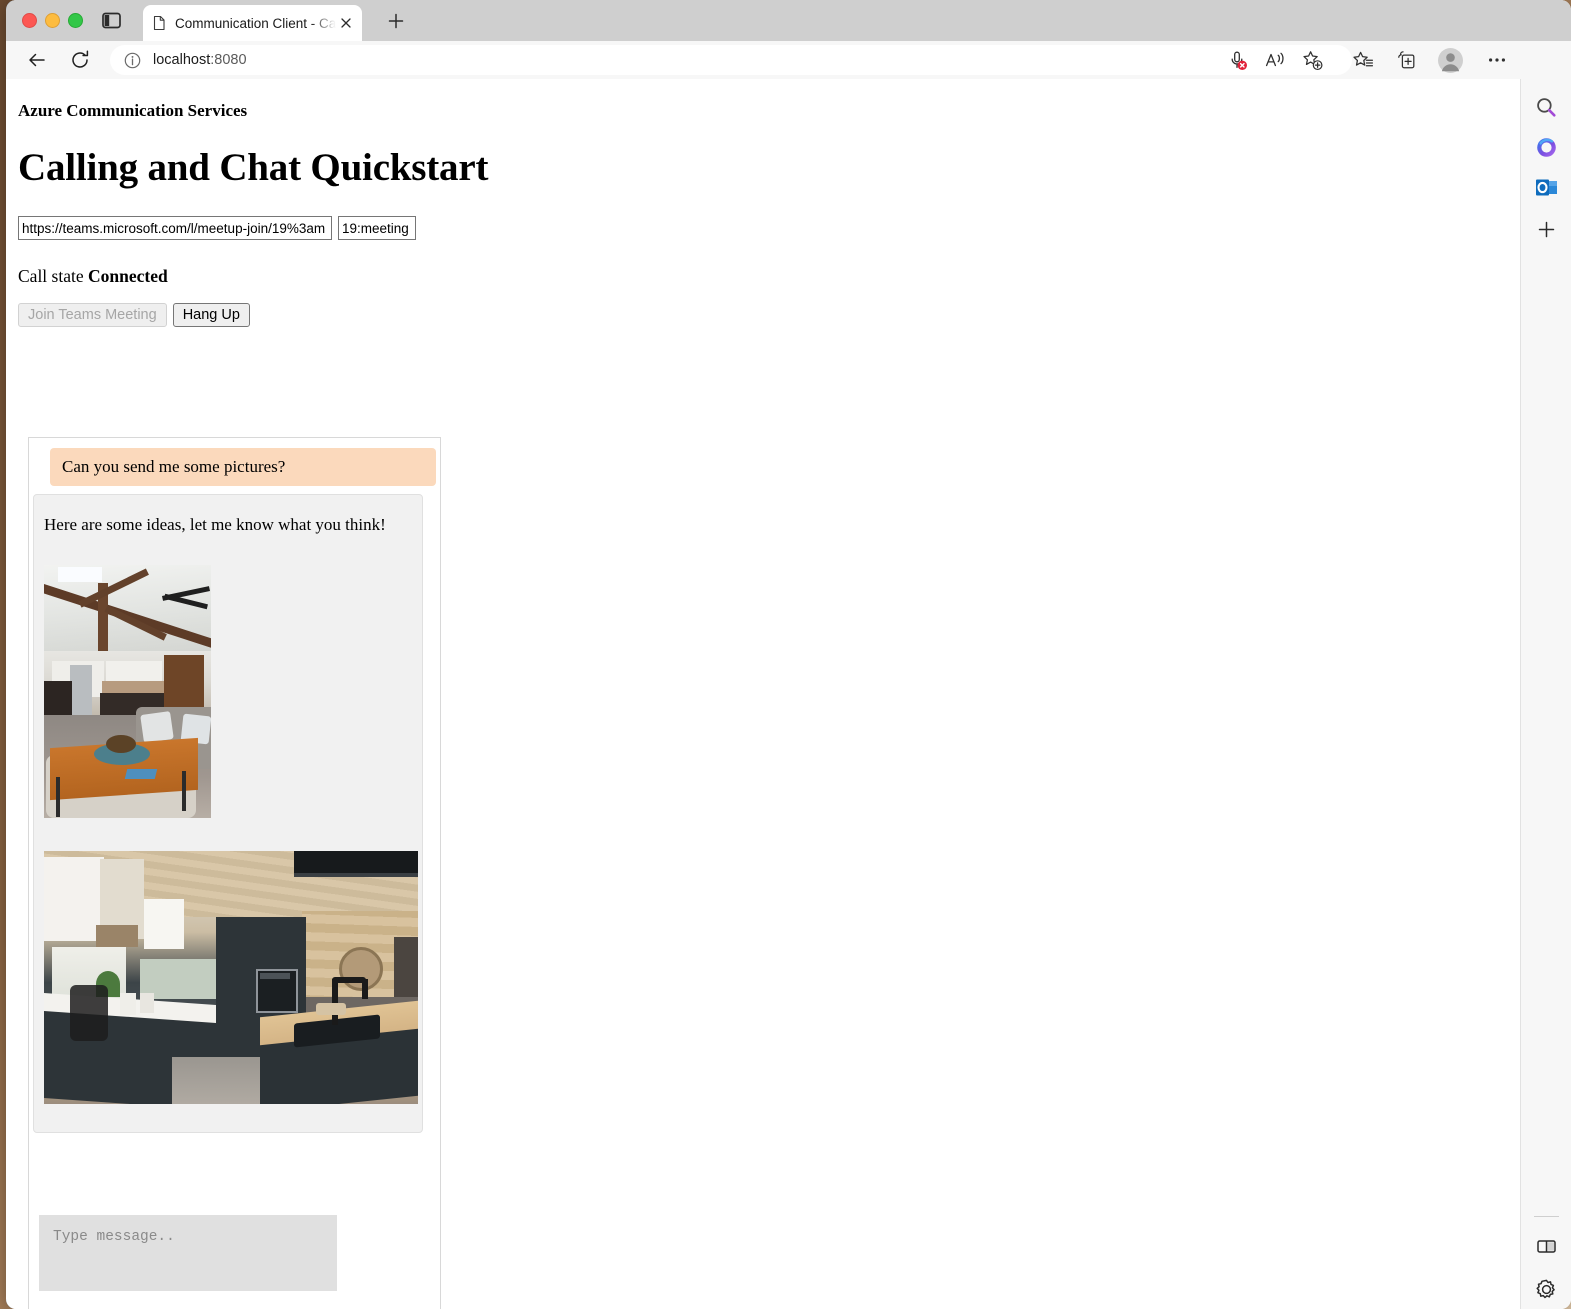 This screenshot has height=1309, width=1571. Describe the element at coordinates (132, 60) in the screenshot. I see `info-circle-icon` at that location.